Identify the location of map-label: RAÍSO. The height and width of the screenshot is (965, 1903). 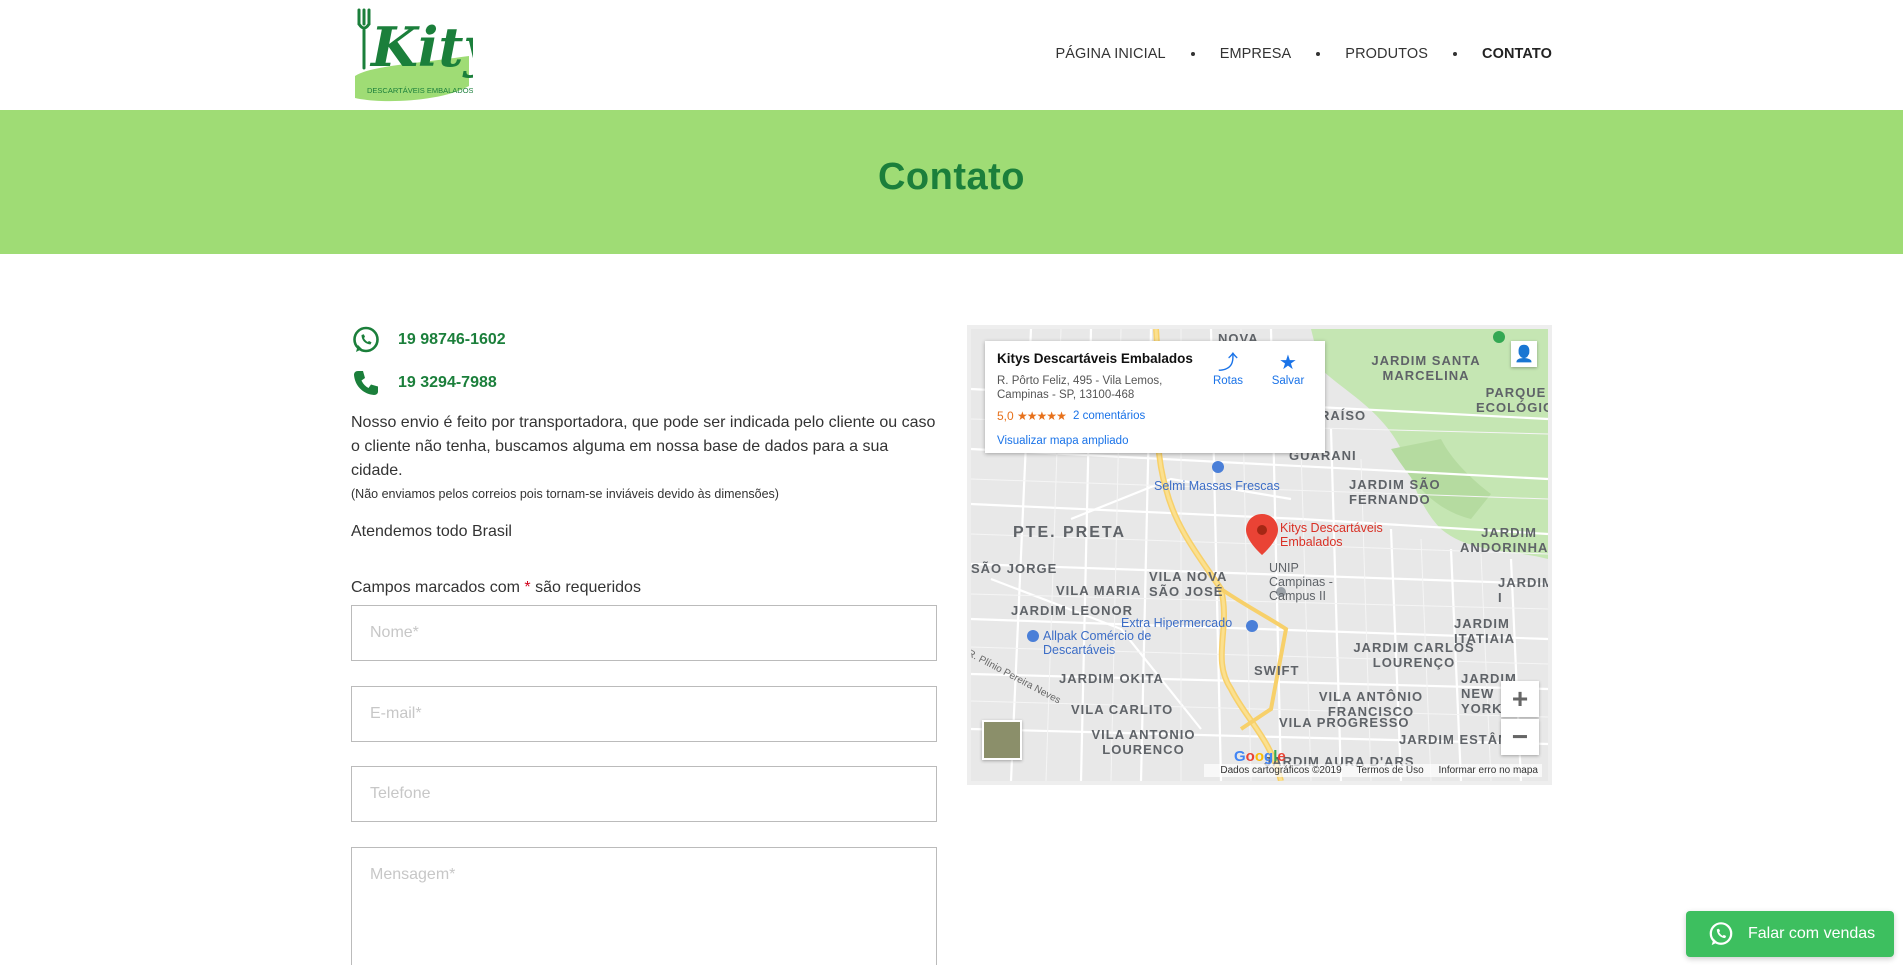
(1343, 415).